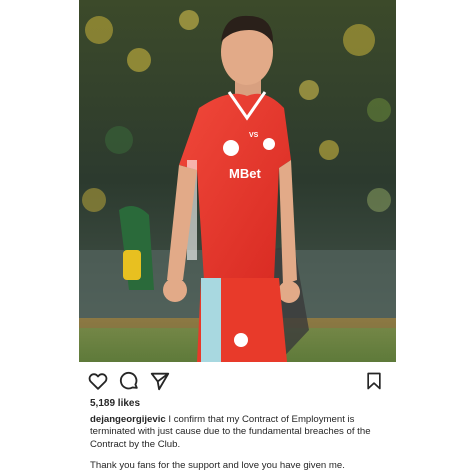 This screenshot has width=474, height=474. I want to click on jersey-sponsor-text: MBet, so click(245, 173).